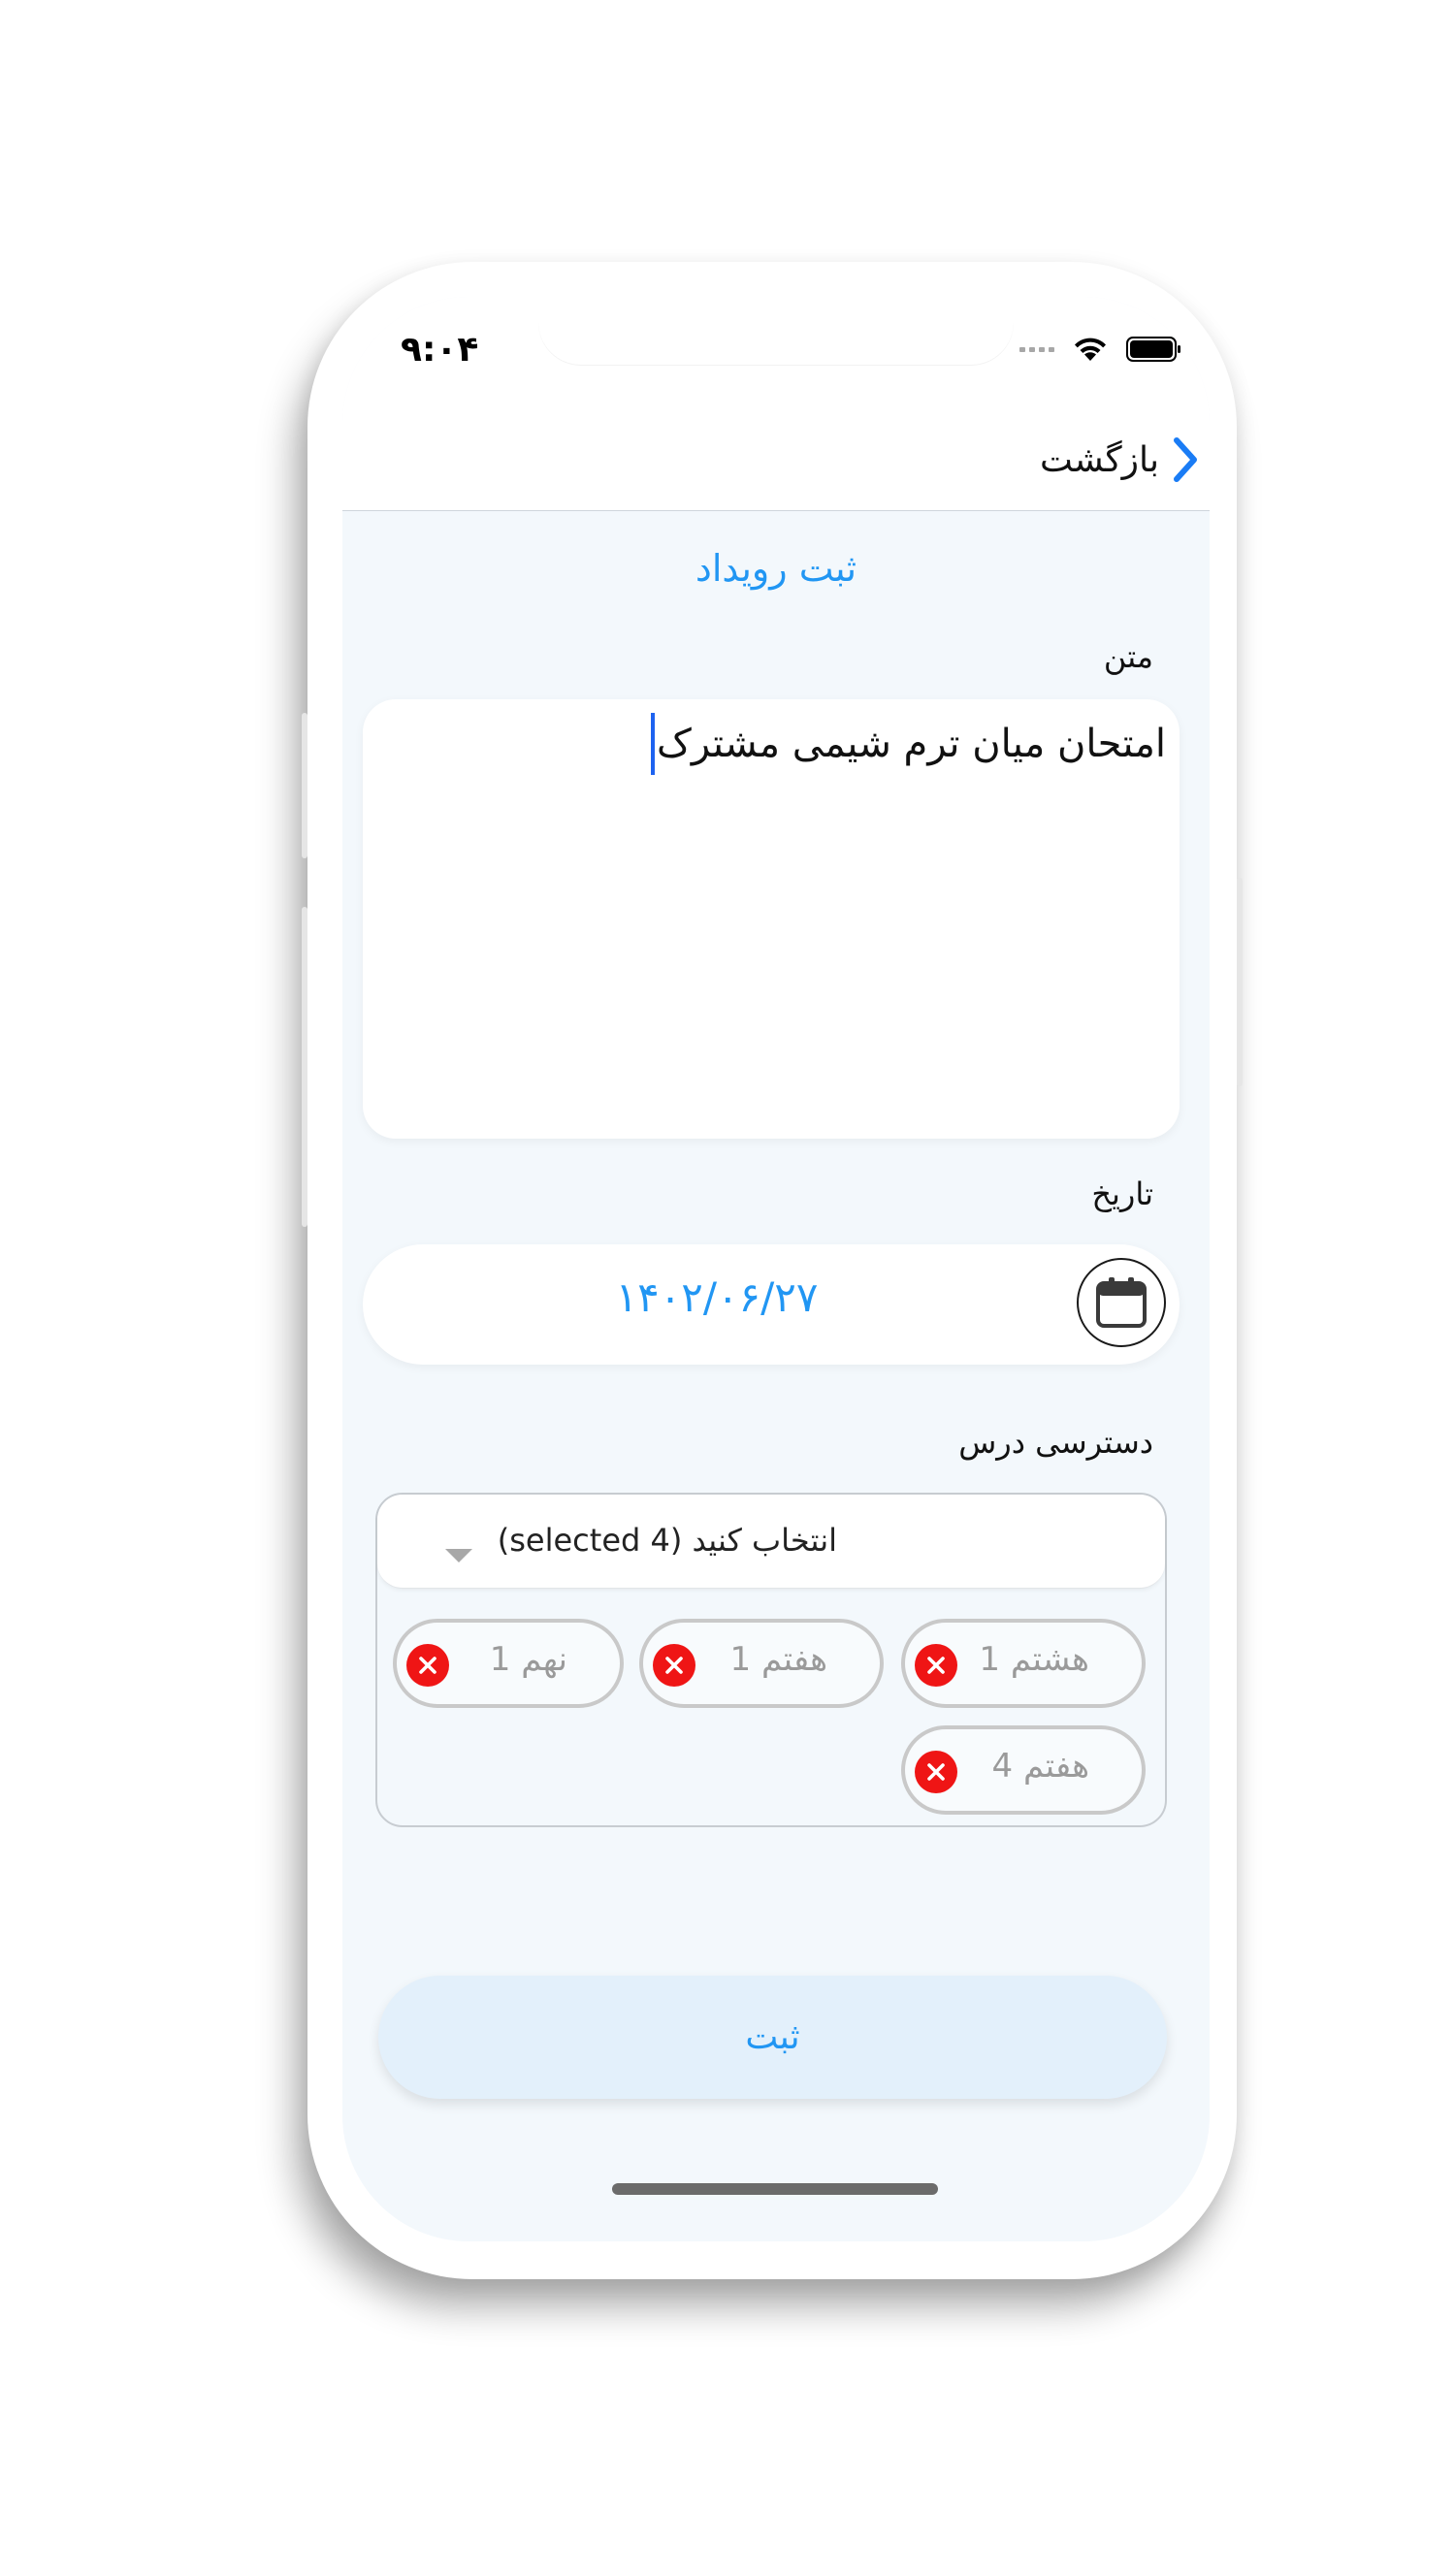  What do you see at coordinates (775, 2189) in the screenshot?
I see `home-indicator` at bounding box center [775, 2189].